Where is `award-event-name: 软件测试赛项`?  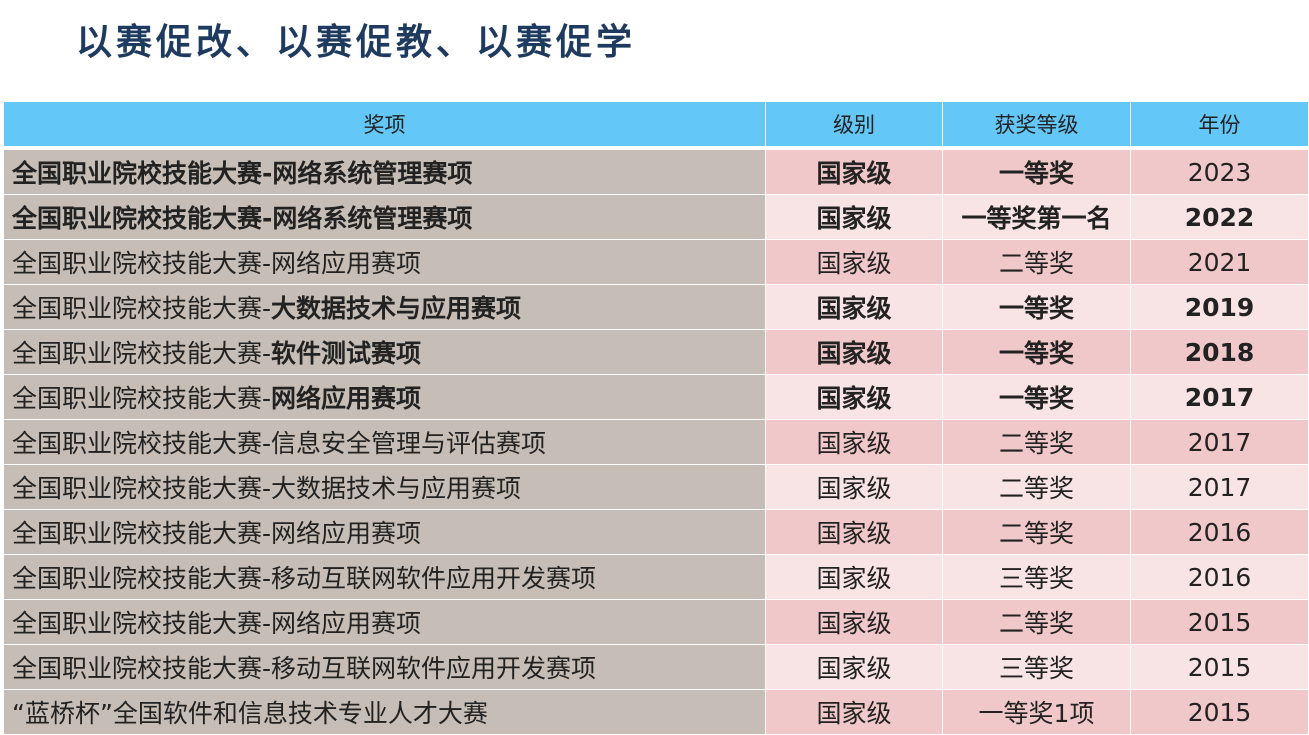
award-event-name: 软件测试赛项 is located at coordinates (346, 353).